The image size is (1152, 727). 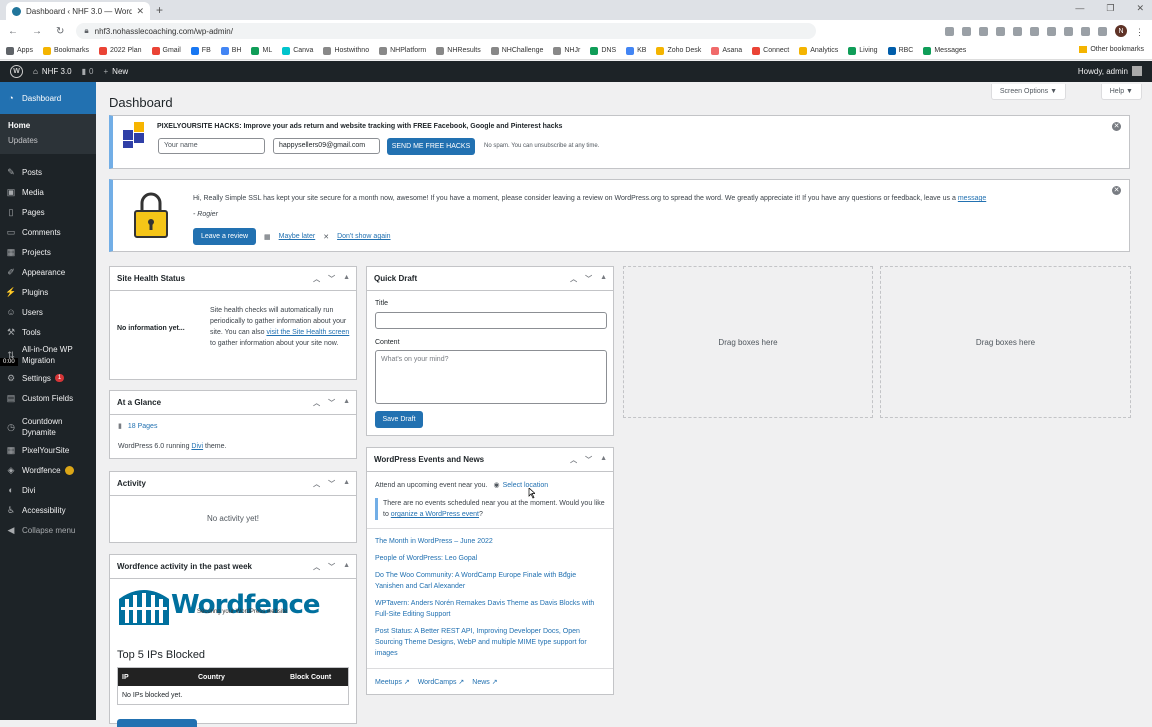 What do you see at coordinates (48, 212) in the screenshot?
I see `sidebar-item-pages: ▯ Pages` at bounding box center [48, 212].